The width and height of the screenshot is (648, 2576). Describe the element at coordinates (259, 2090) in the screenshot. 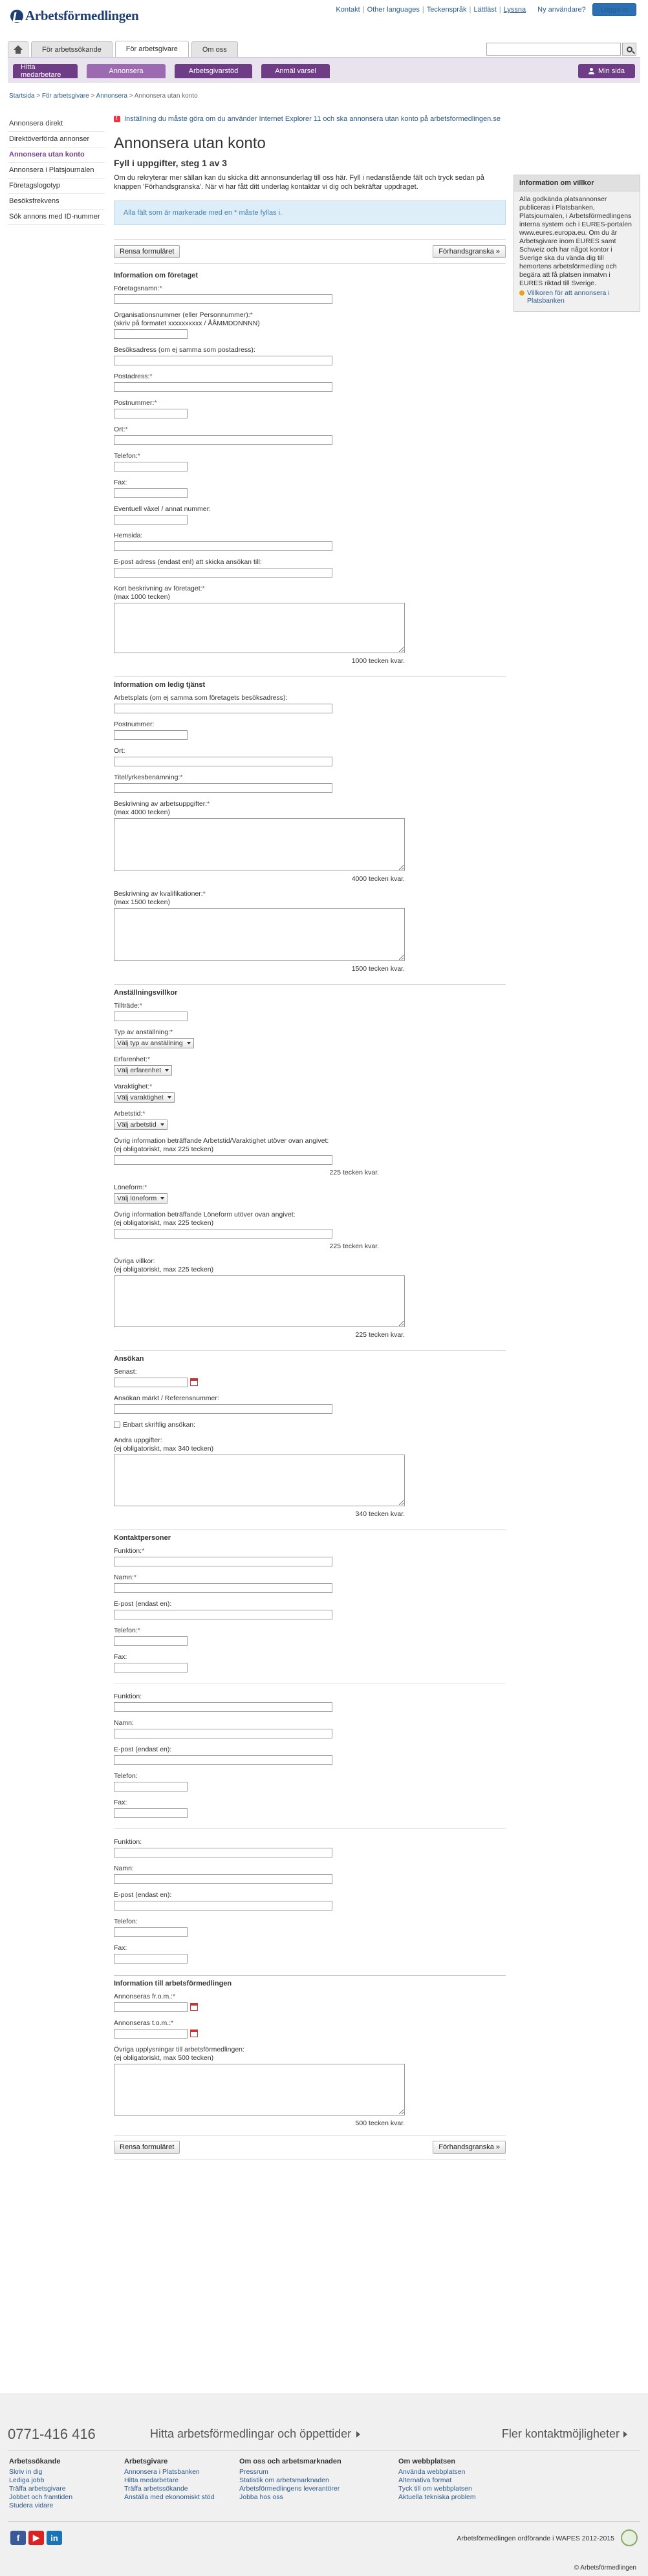

I see `af-other-textarea` at that location.